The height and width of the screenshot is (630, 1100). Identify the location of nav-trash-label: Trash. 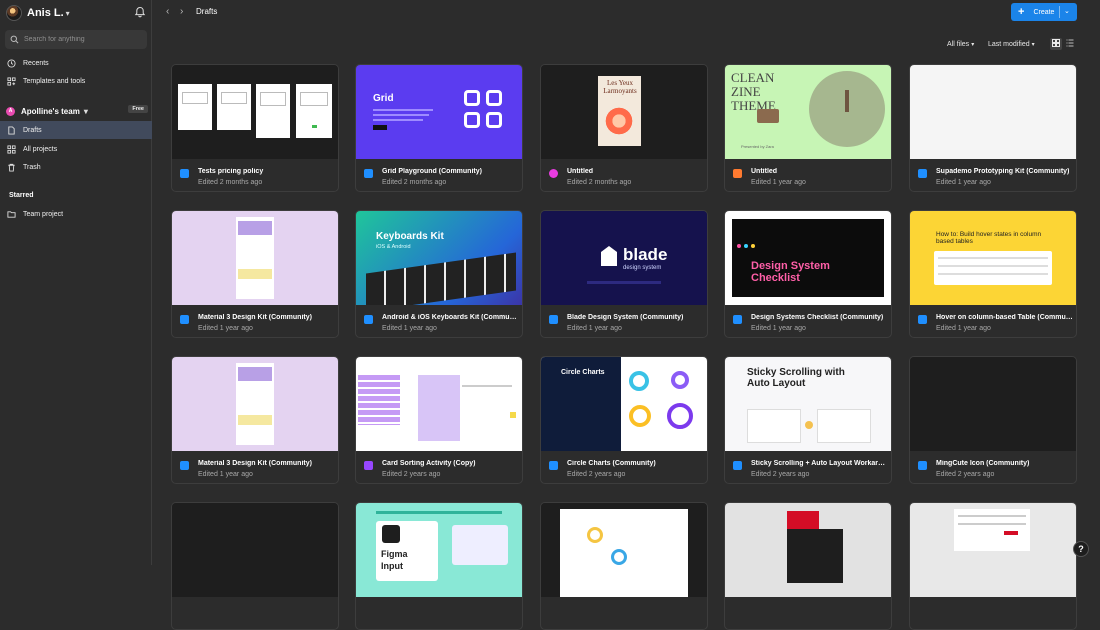
(32, 167).